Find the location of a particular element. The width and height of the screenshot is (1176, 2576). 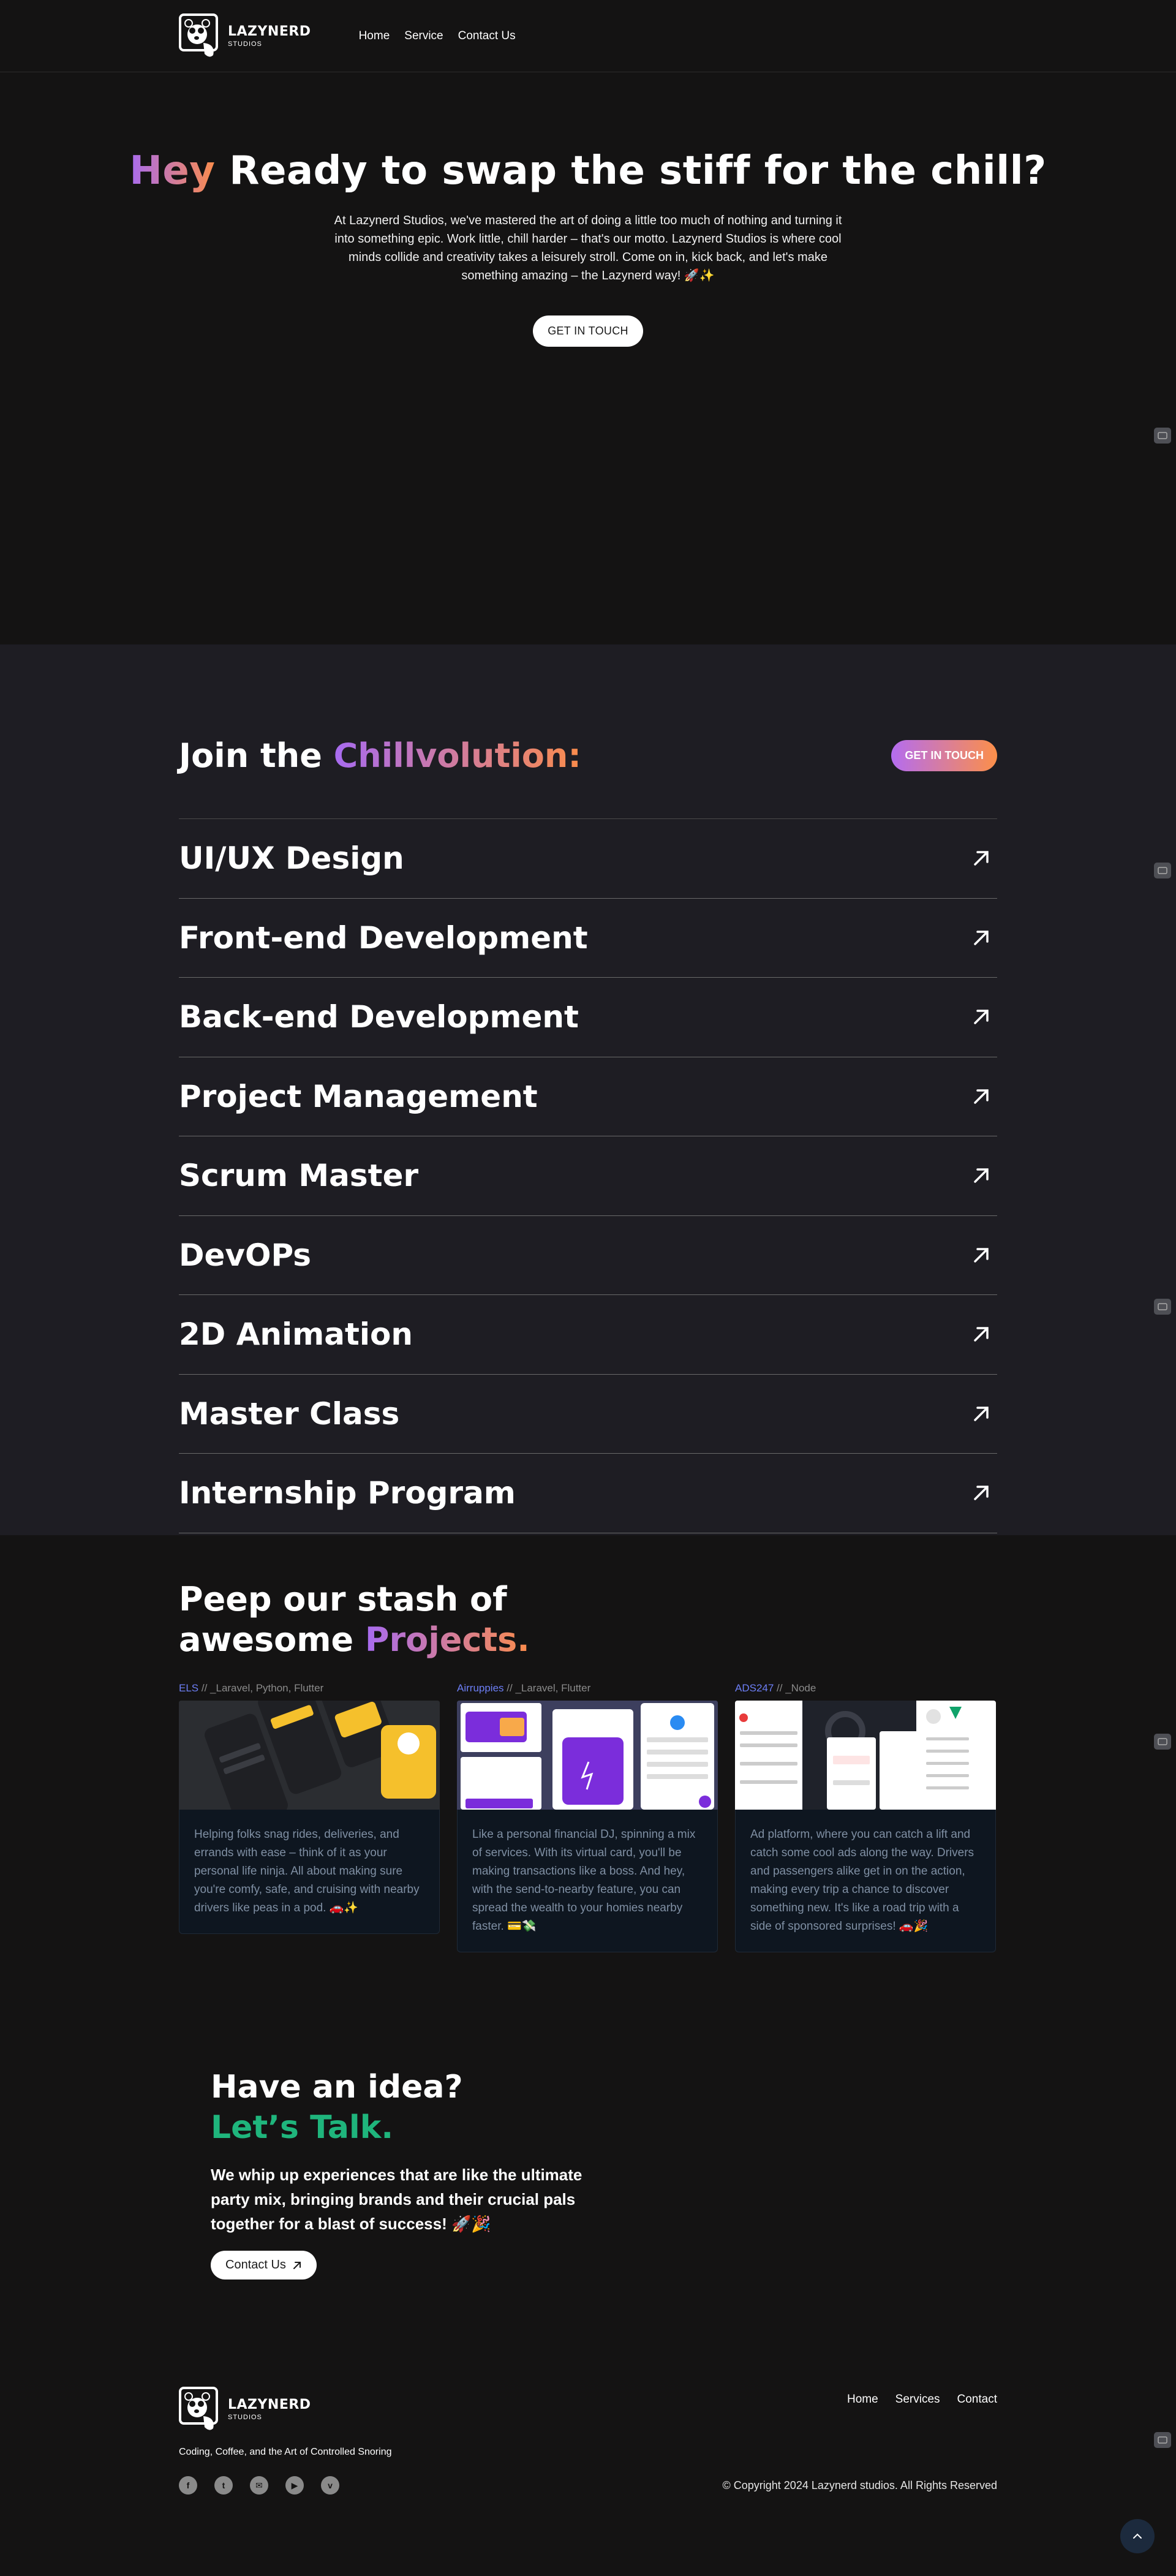

nav-link-contact: Contact Us is located at coordinates (487, 36).